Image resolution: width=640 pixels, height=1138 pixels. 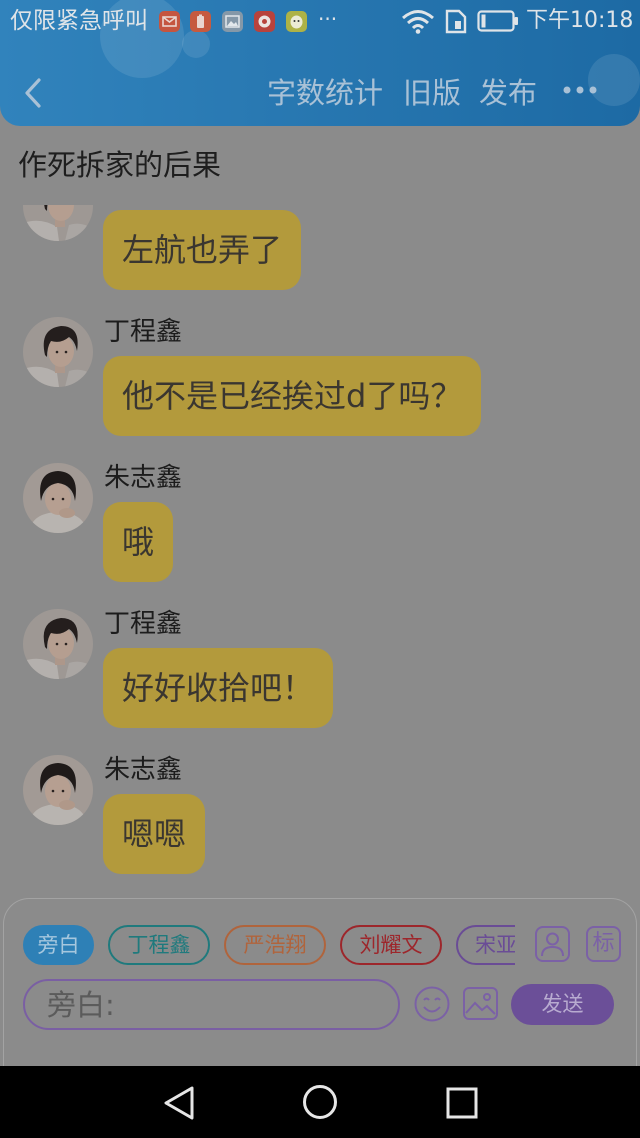 What do you see at coordinates (79, 21) in the screenshot?
I see `carrier-text: 仅限紧急呼叫` at bounding box center [79, 21].